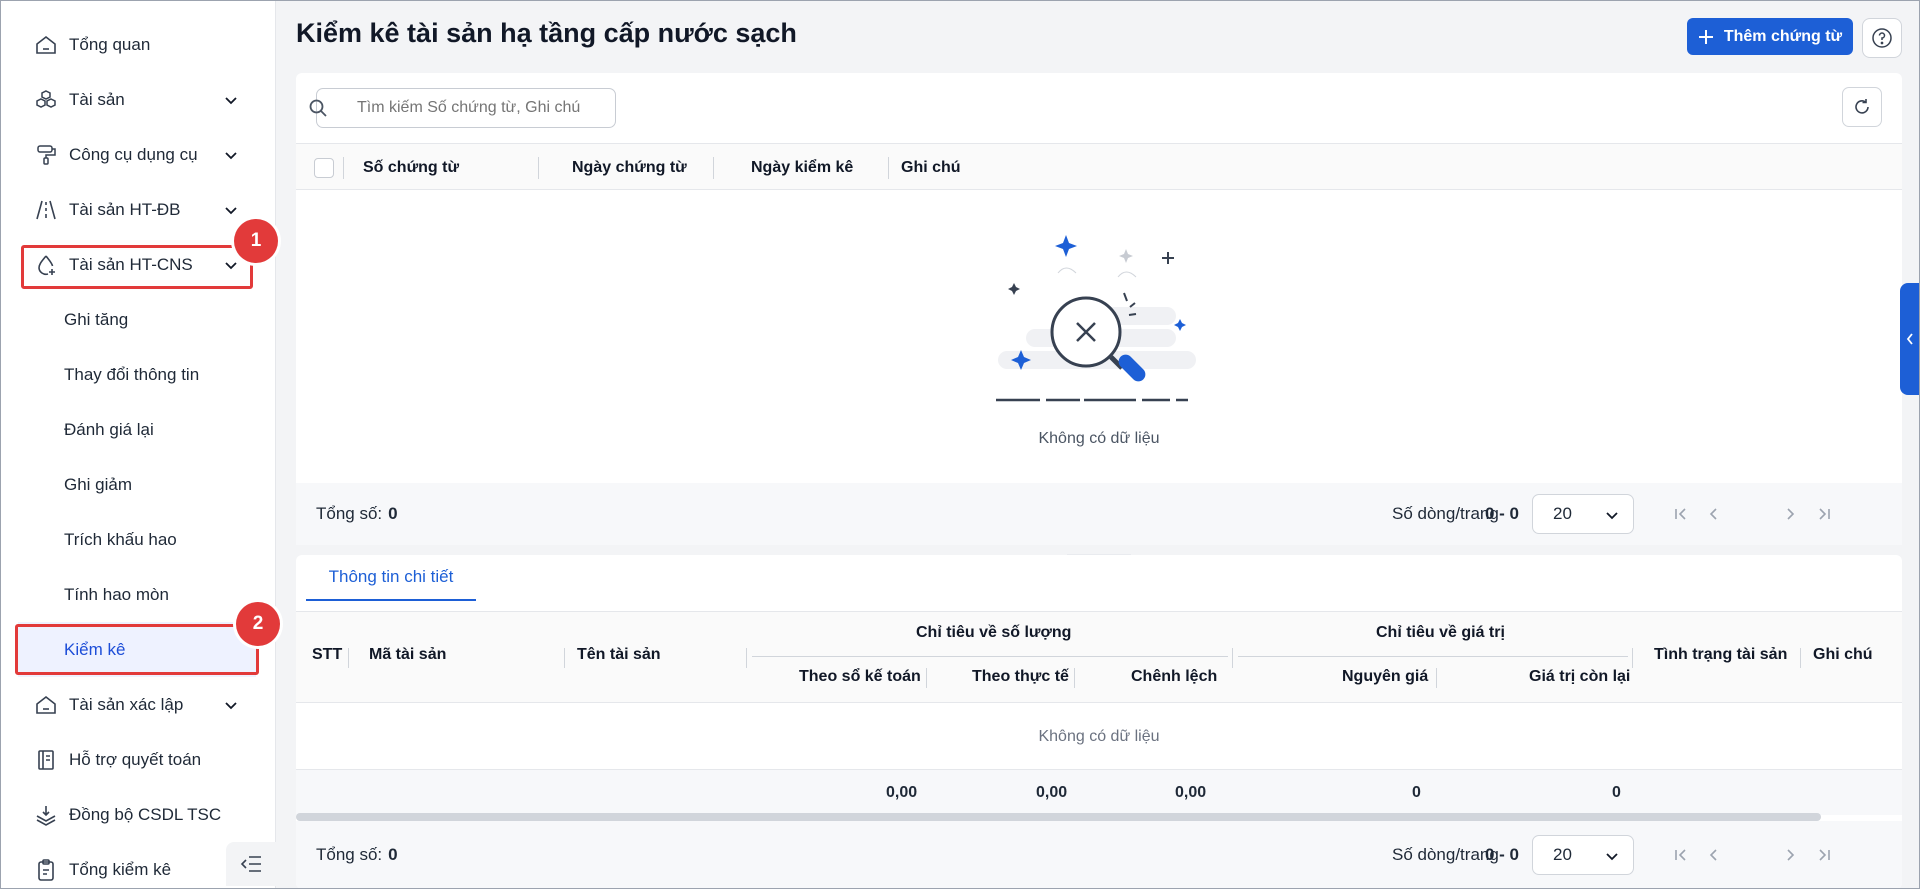 Image resolution: width=1920 pixels, height=889 pixels. Describe the element at coordinates (619, 655) in the screenshot. I see `column-header-ten-tai-san: Tên tài sản` at that location.